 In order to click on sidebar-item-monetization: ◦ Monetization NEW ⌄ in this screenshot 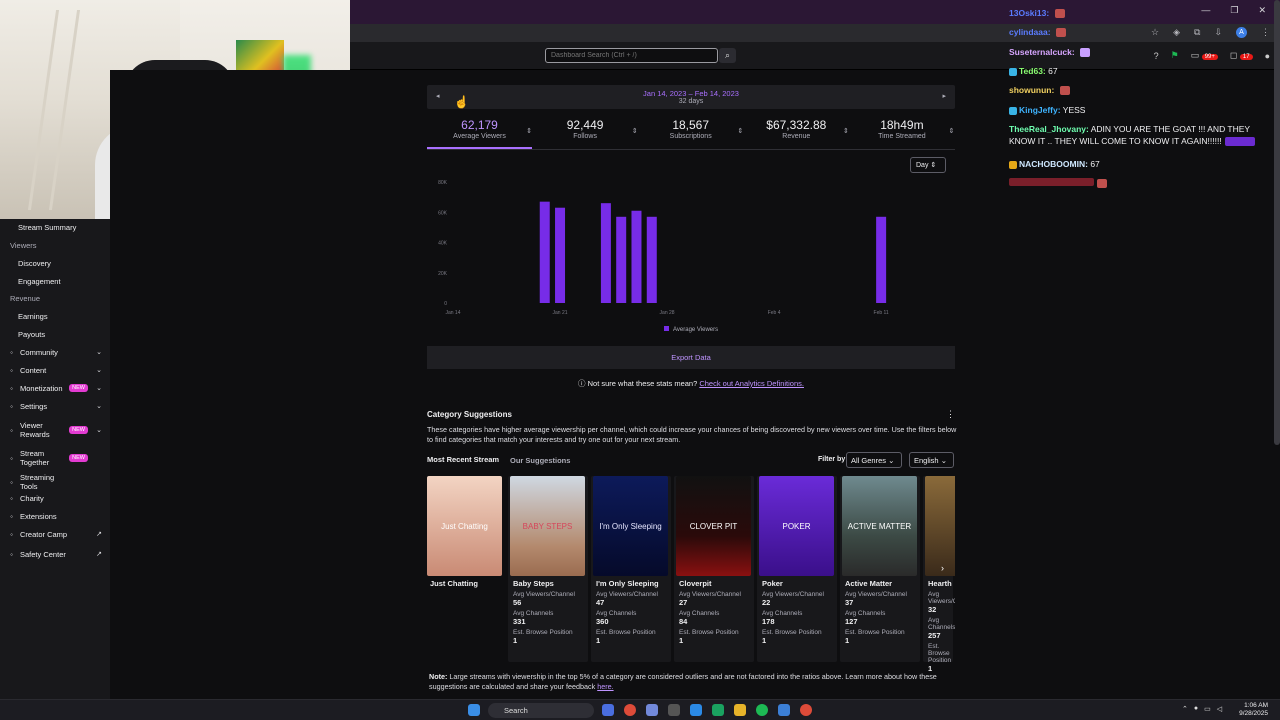, I will do `click(55, 388)`.